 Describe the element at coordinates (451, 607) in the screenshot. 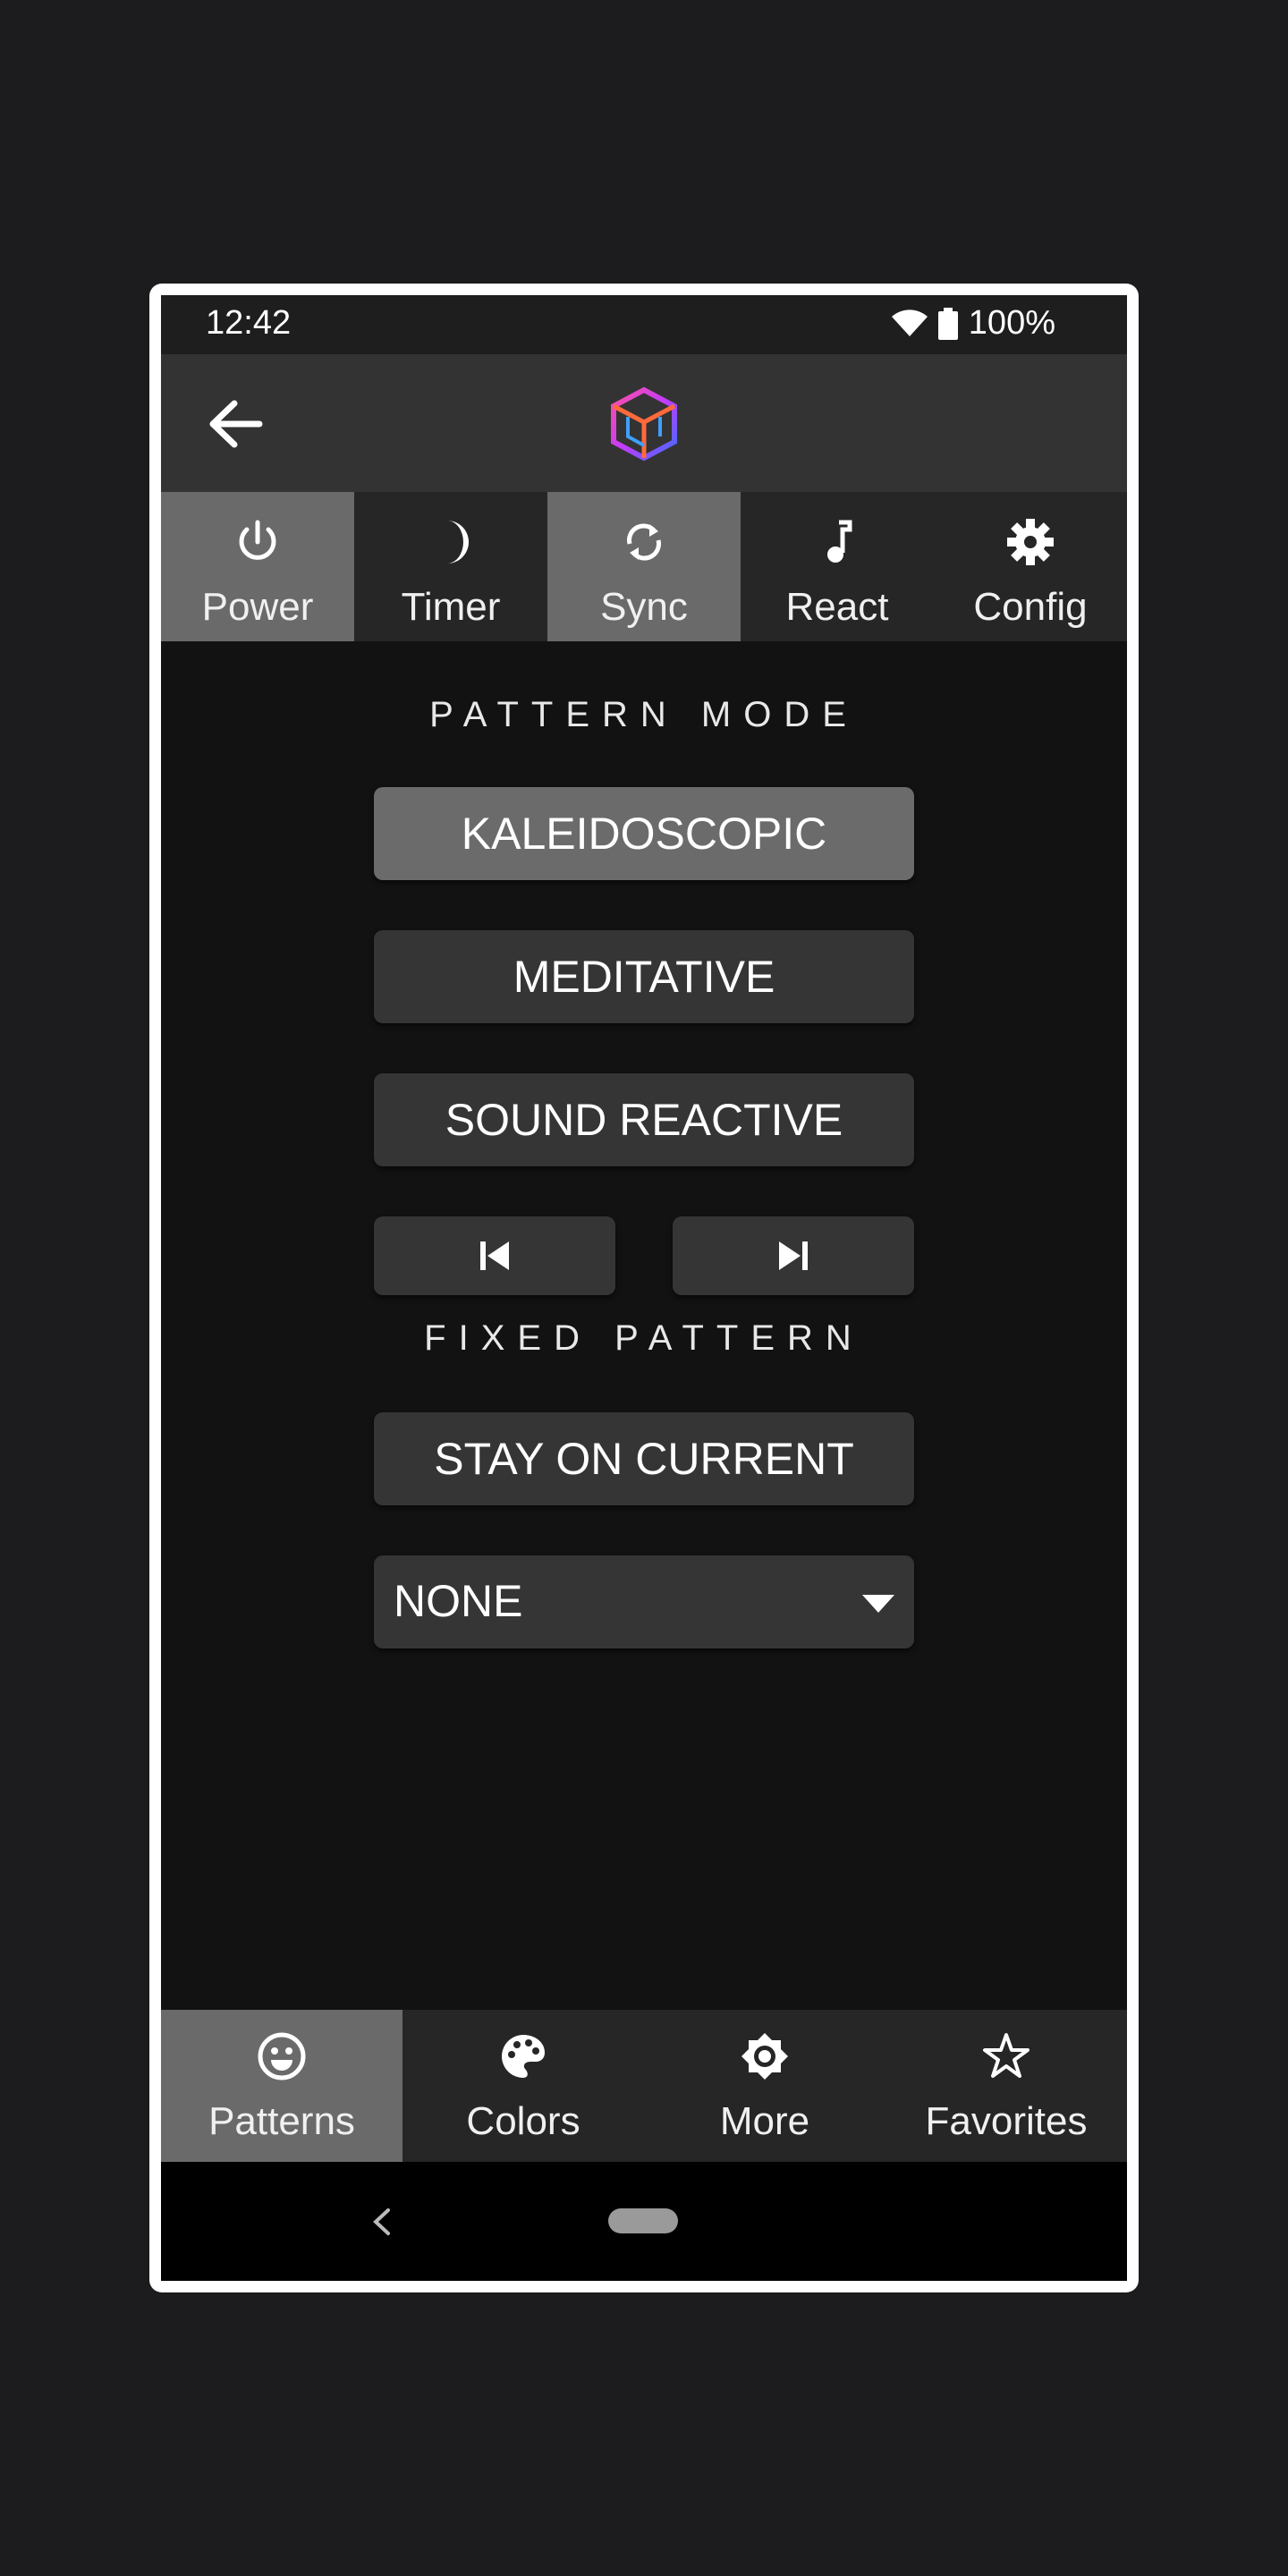

I see `tab-label: Timer` at that location.